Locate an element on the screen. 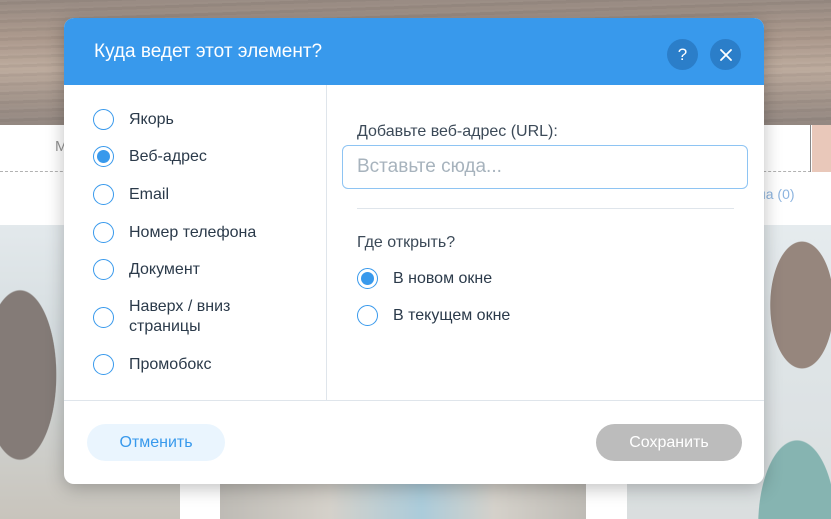 This screenshot has height=519, width=831. link-type-phone: Номер телефона is located at coordinates (174, 232).